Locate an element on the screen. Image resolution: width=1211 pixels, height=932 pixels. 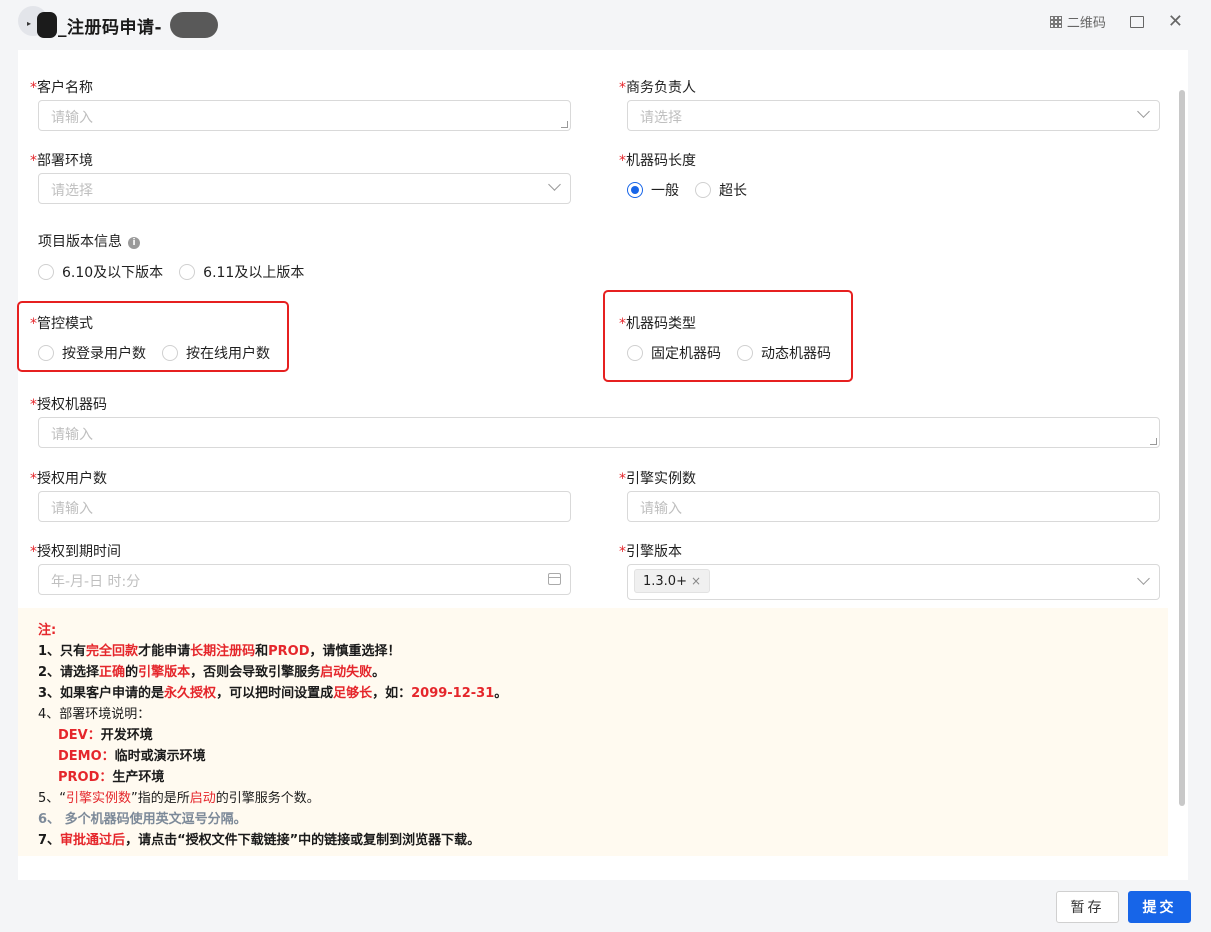
auth-machine-code-input: 请输入 is located at coordinates (599, 432).